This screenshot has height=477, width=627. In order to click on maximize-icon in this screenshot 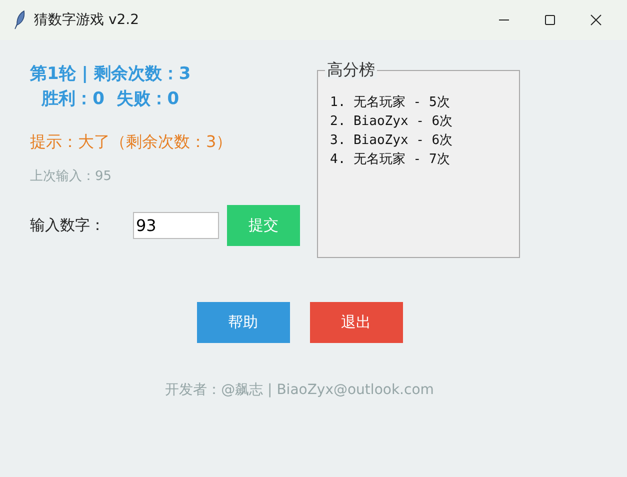, I will do `click(550, 20)`.